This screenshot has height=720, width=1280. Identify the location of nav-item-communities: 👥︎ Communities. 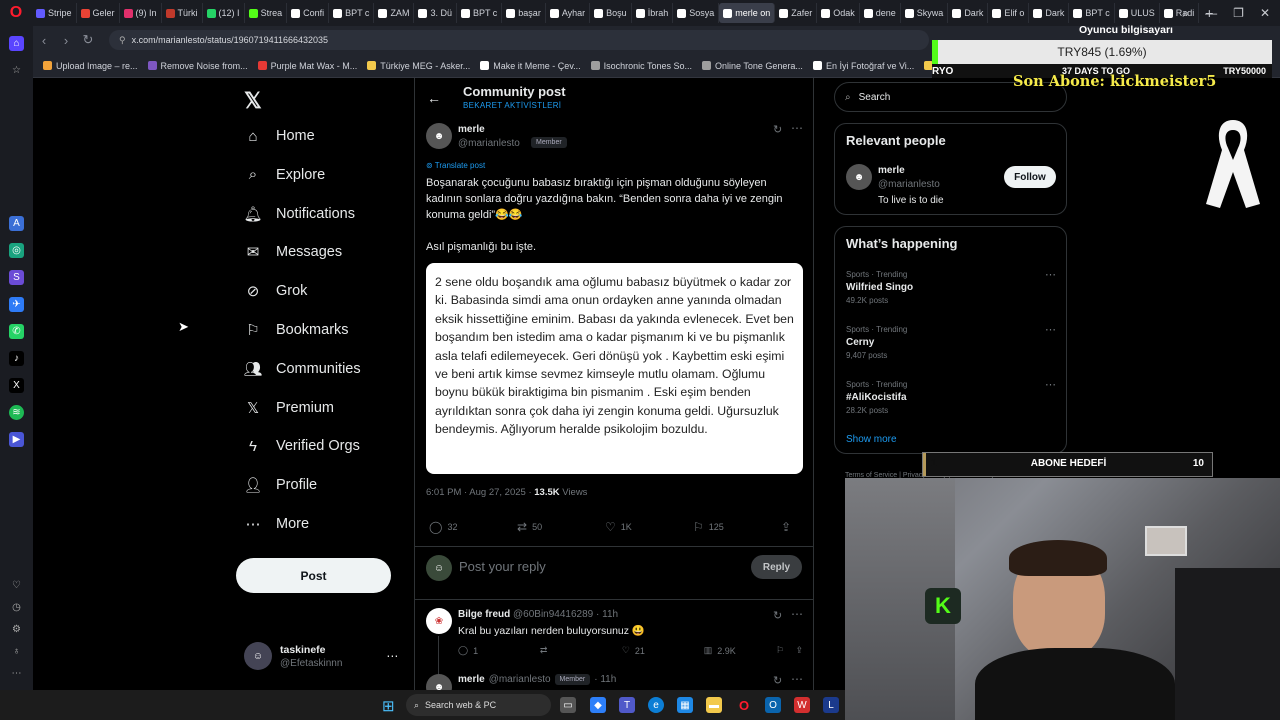
(301, 369).